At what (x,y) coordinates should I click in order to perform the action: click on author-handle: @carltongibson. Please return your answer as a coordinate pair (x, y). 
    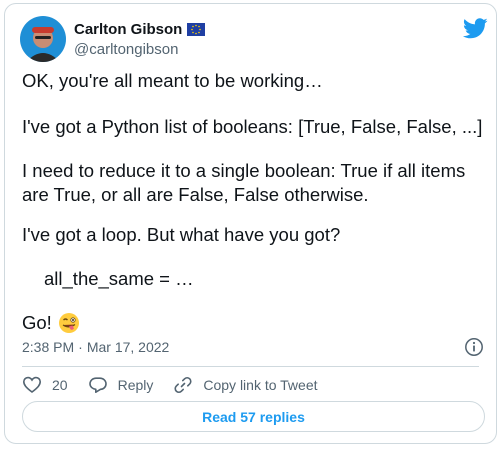
    Looking at the image, I should click on (126, 49).